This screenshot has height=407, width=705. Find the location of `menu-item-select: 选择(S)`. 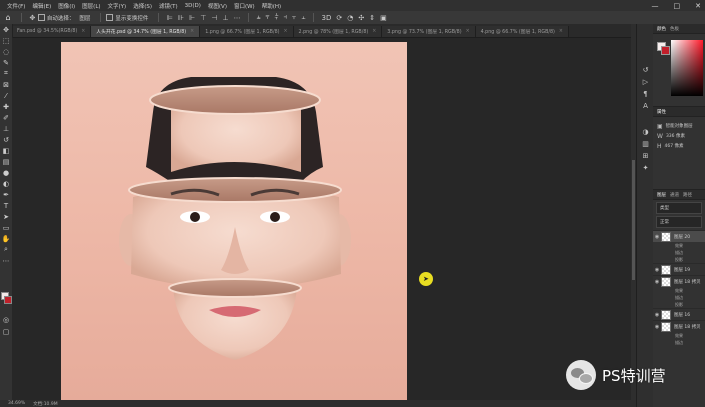

menu-item-select: 选择(S) is located at coordinates (142, 6).